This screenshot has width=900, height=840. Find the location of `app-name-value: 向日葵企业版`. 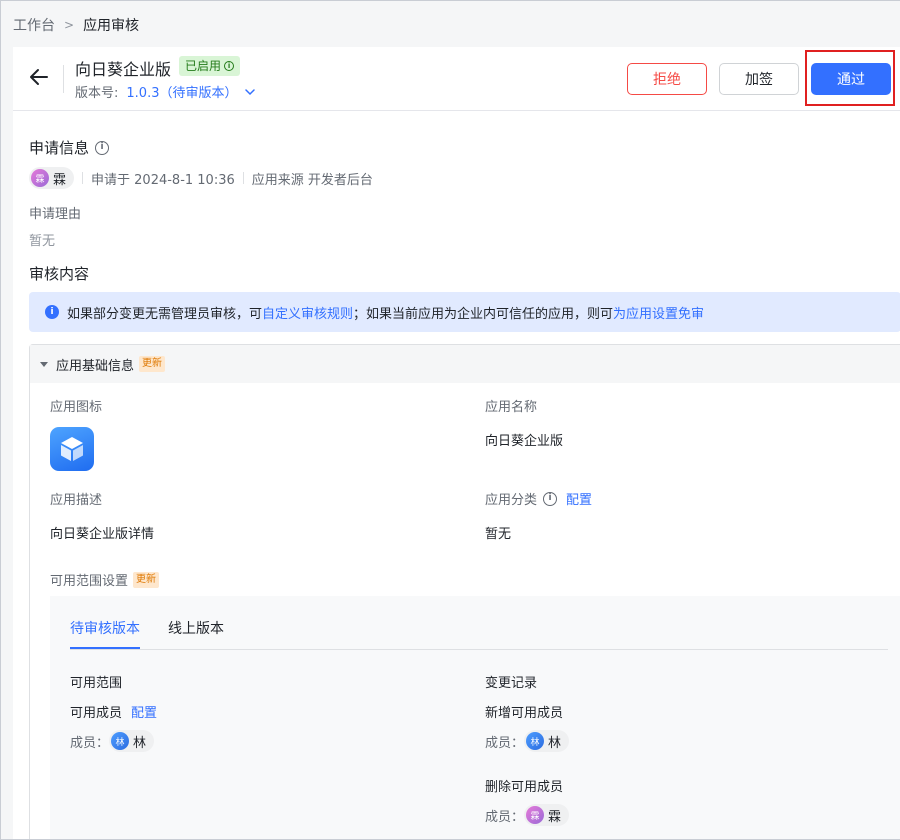

app-name-value: 向日葵企业版 is located at coordinates (524, 441).